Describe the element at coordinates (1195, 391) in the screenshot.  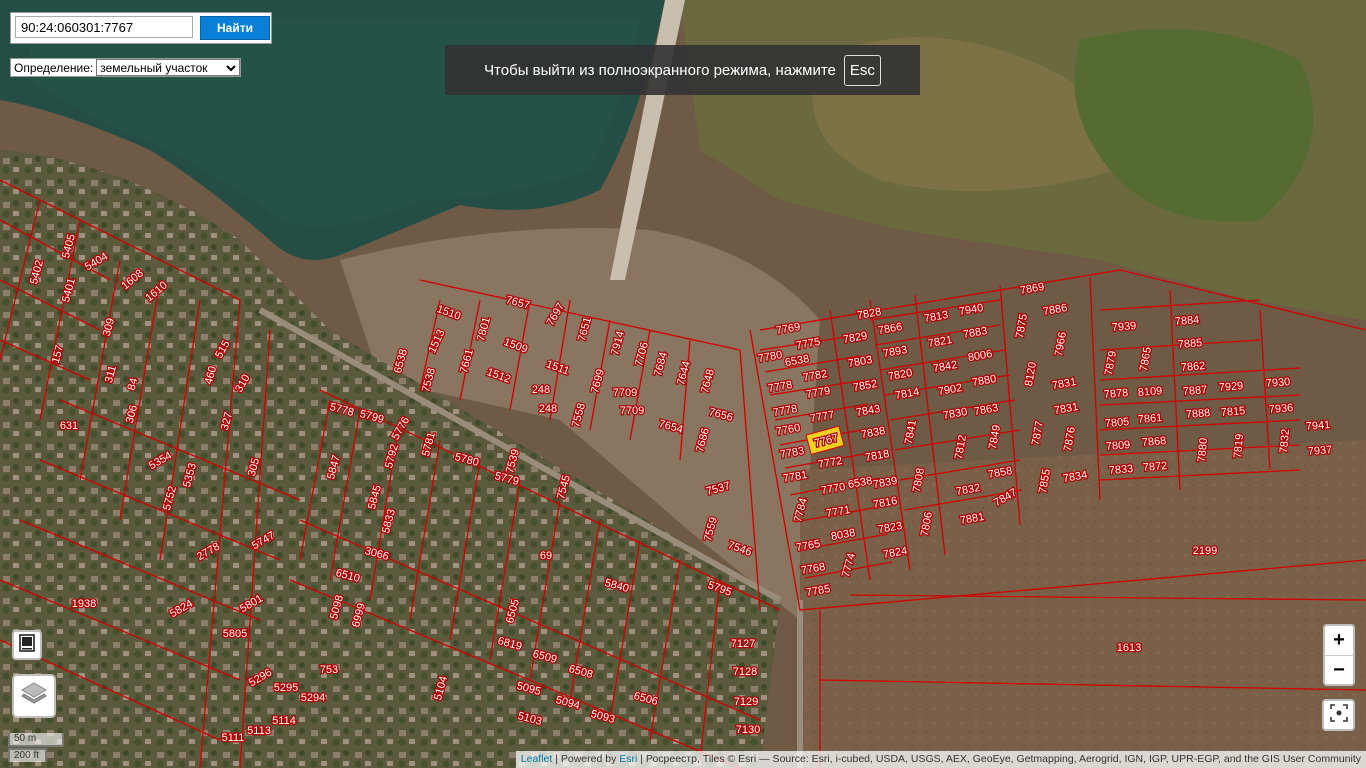
I see `parcel-label: 7887` at that location.